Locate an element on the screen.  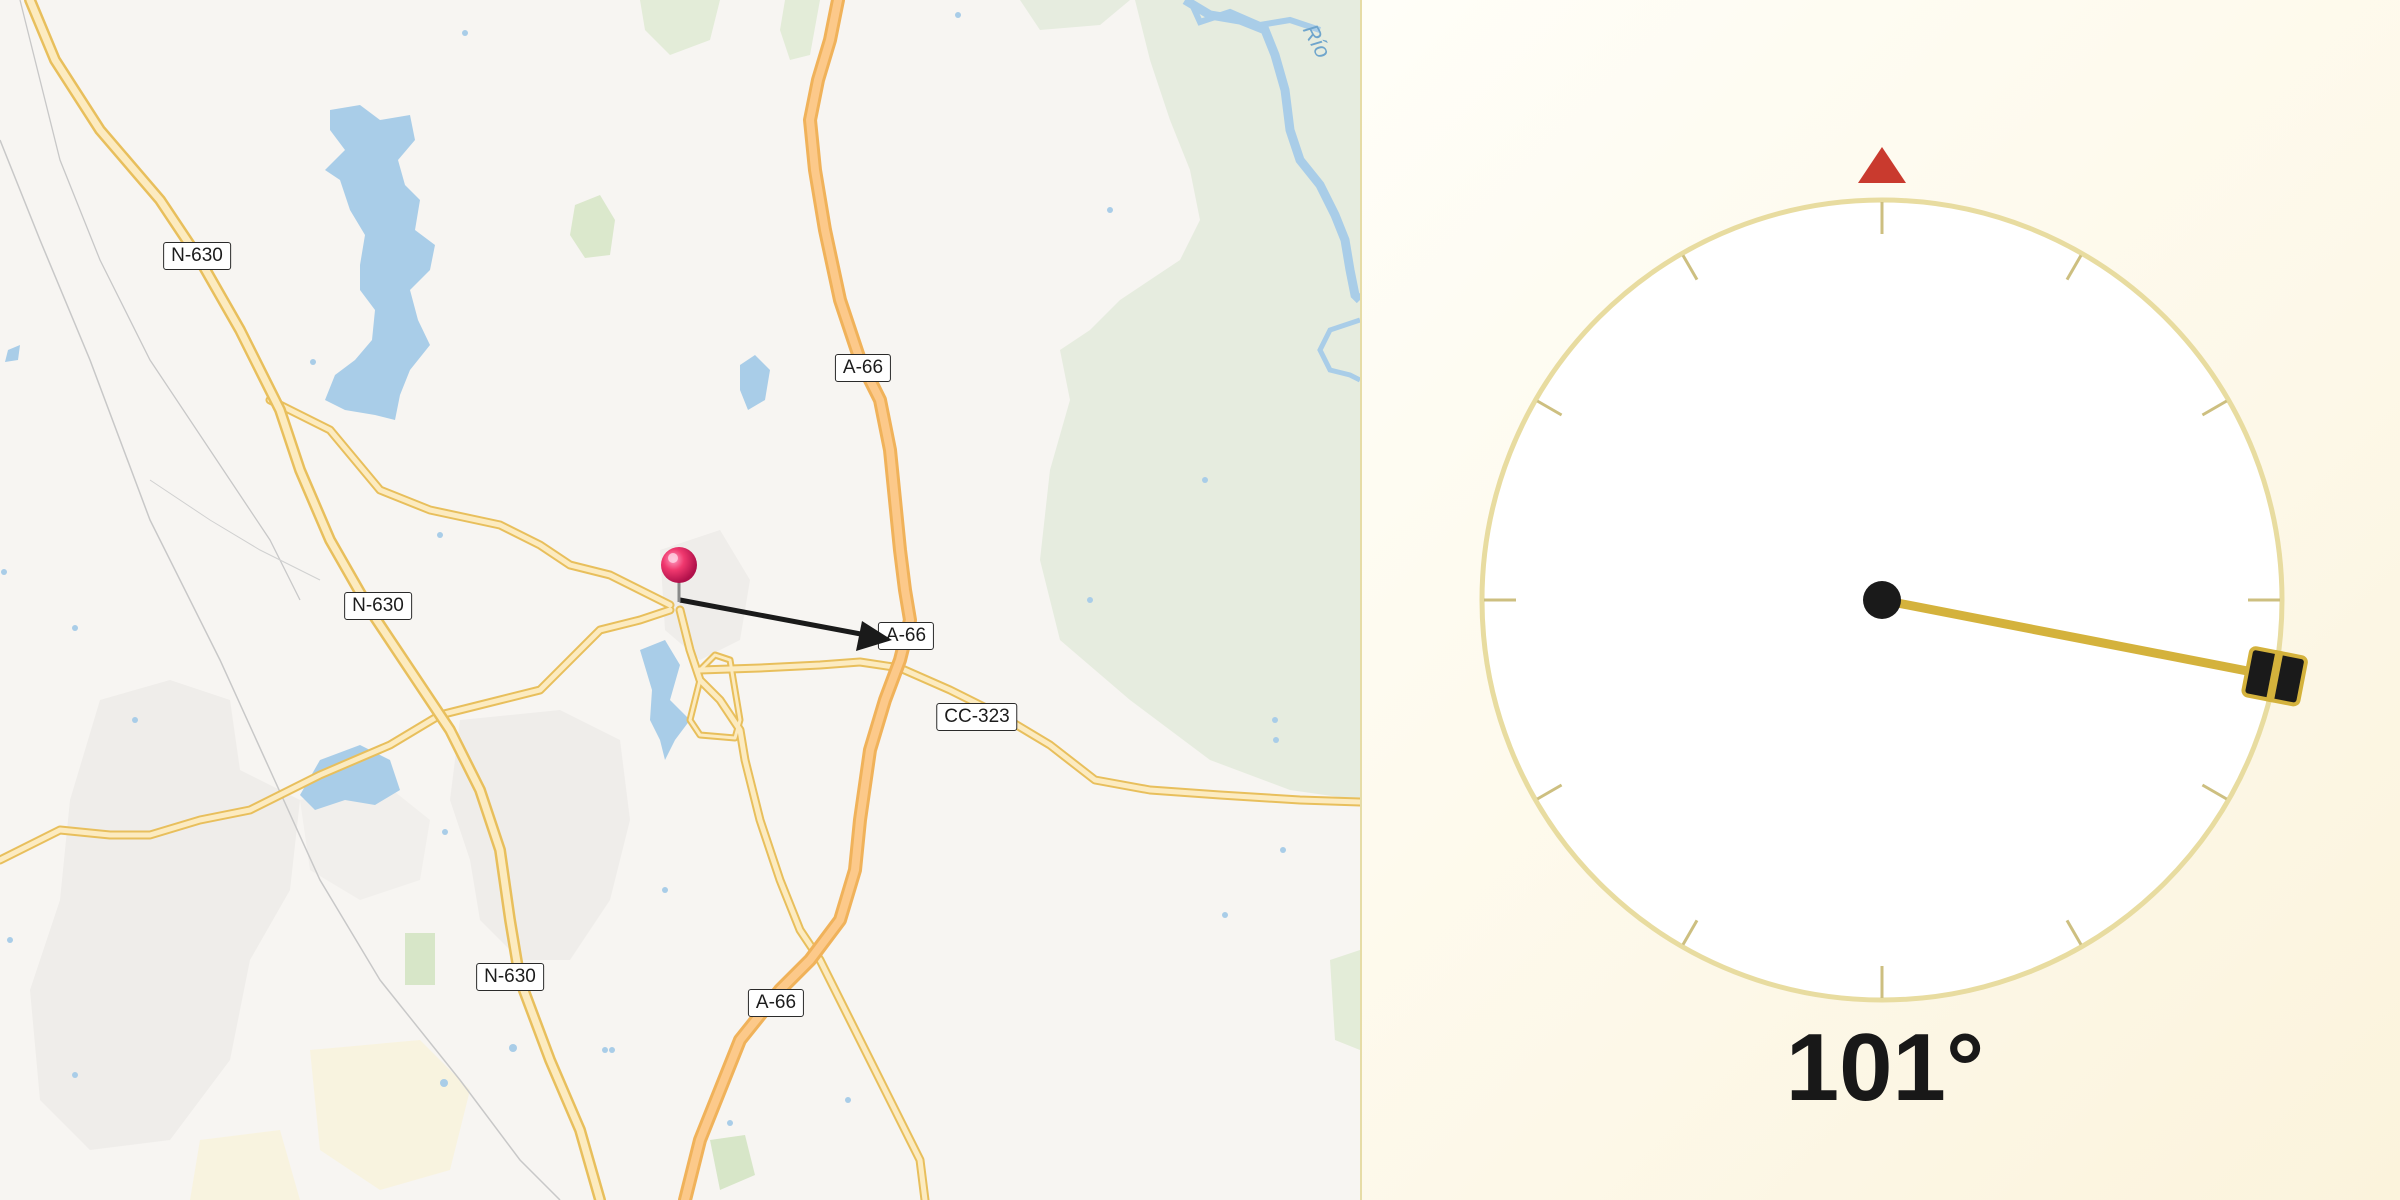
north-triangle-icon is located at coordinates (1882, 165).